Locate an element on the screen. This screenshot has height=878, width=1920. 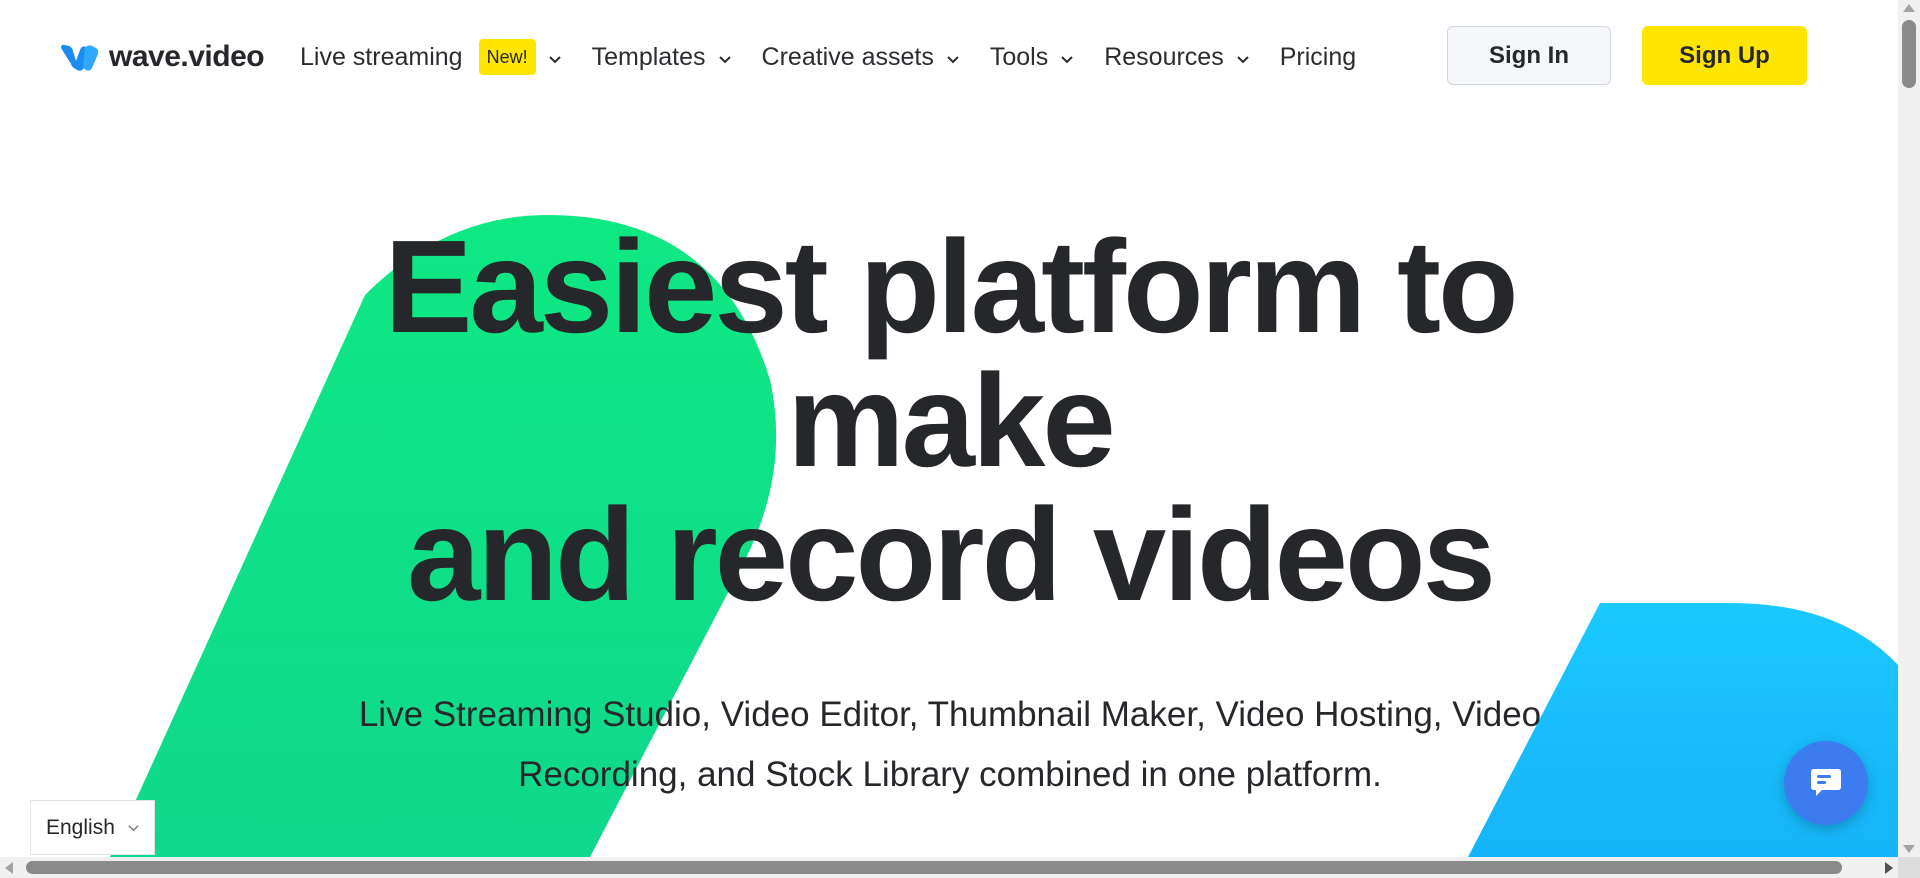
scroll-left-icon is located at coordinates (9, 868).